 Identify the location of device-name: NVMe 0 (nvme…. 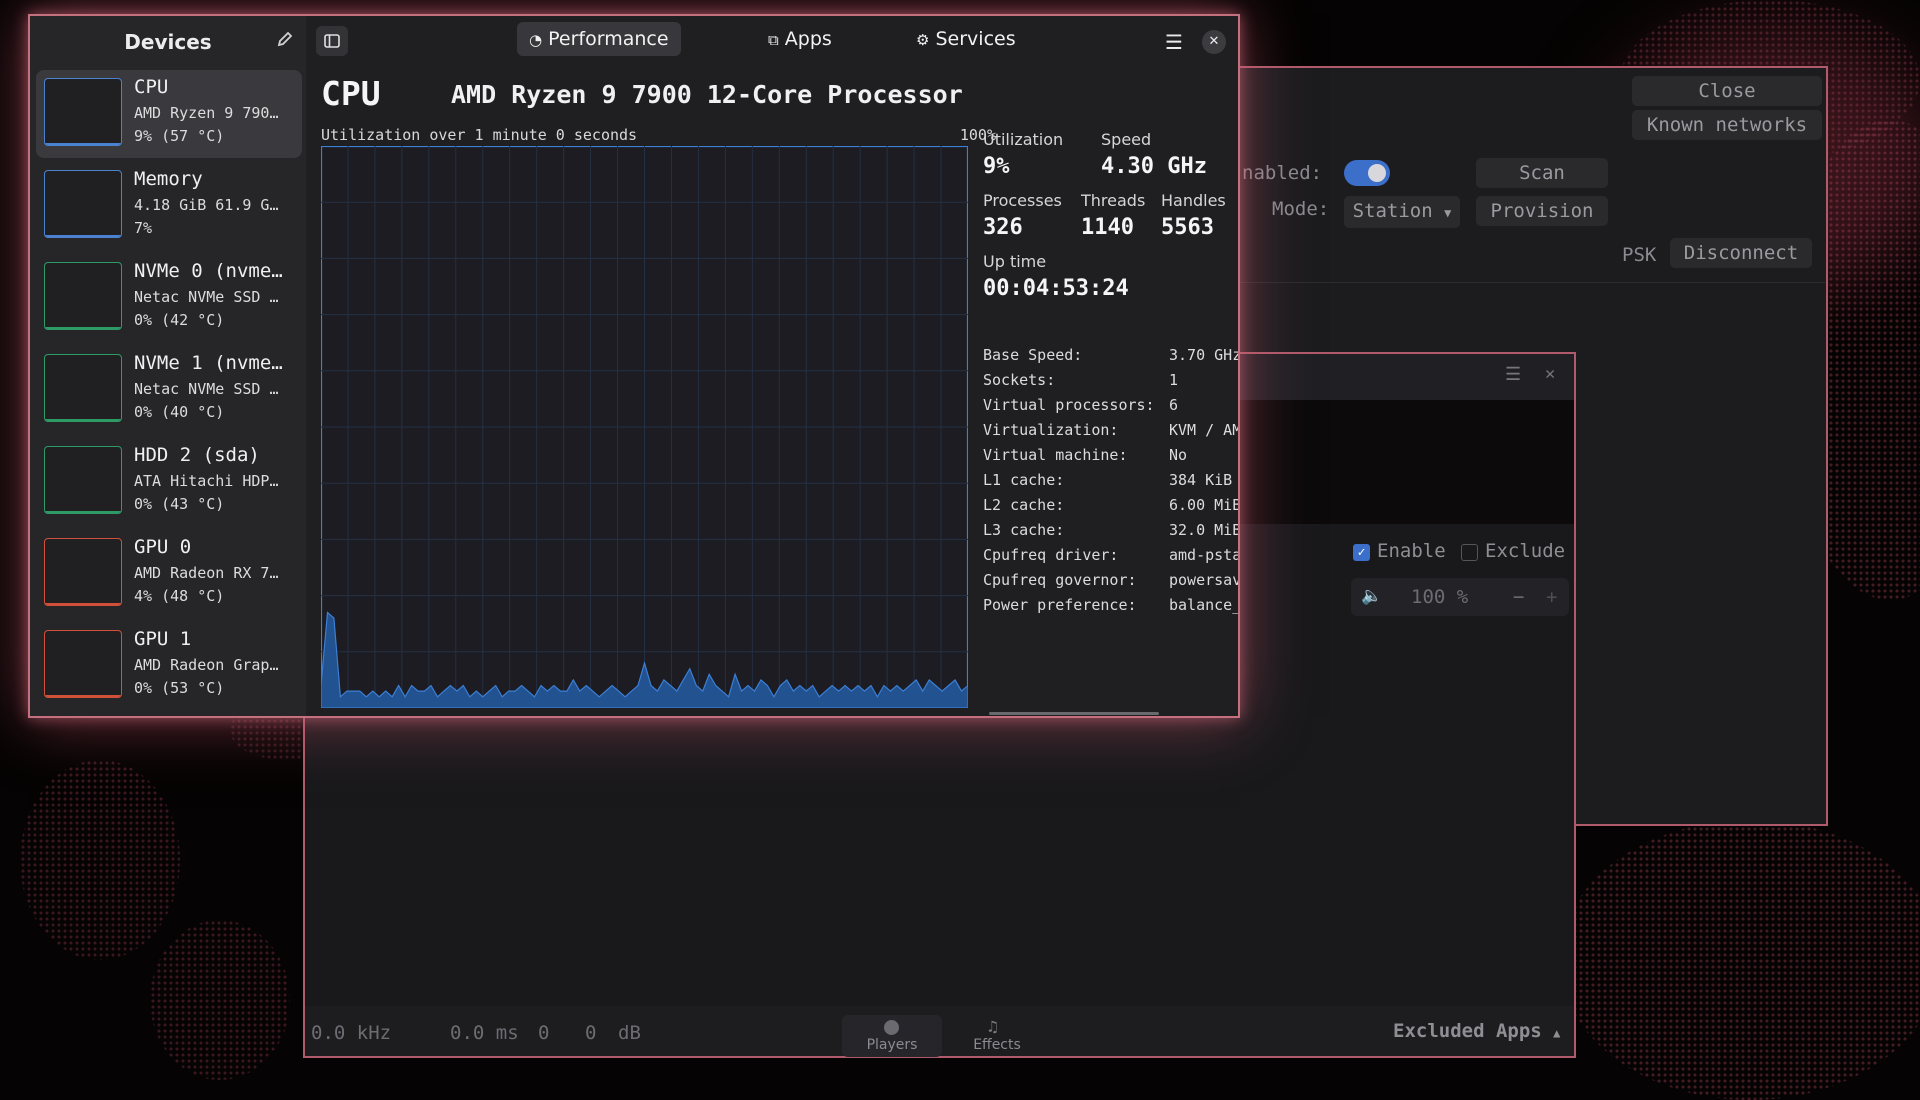
(208, 271).